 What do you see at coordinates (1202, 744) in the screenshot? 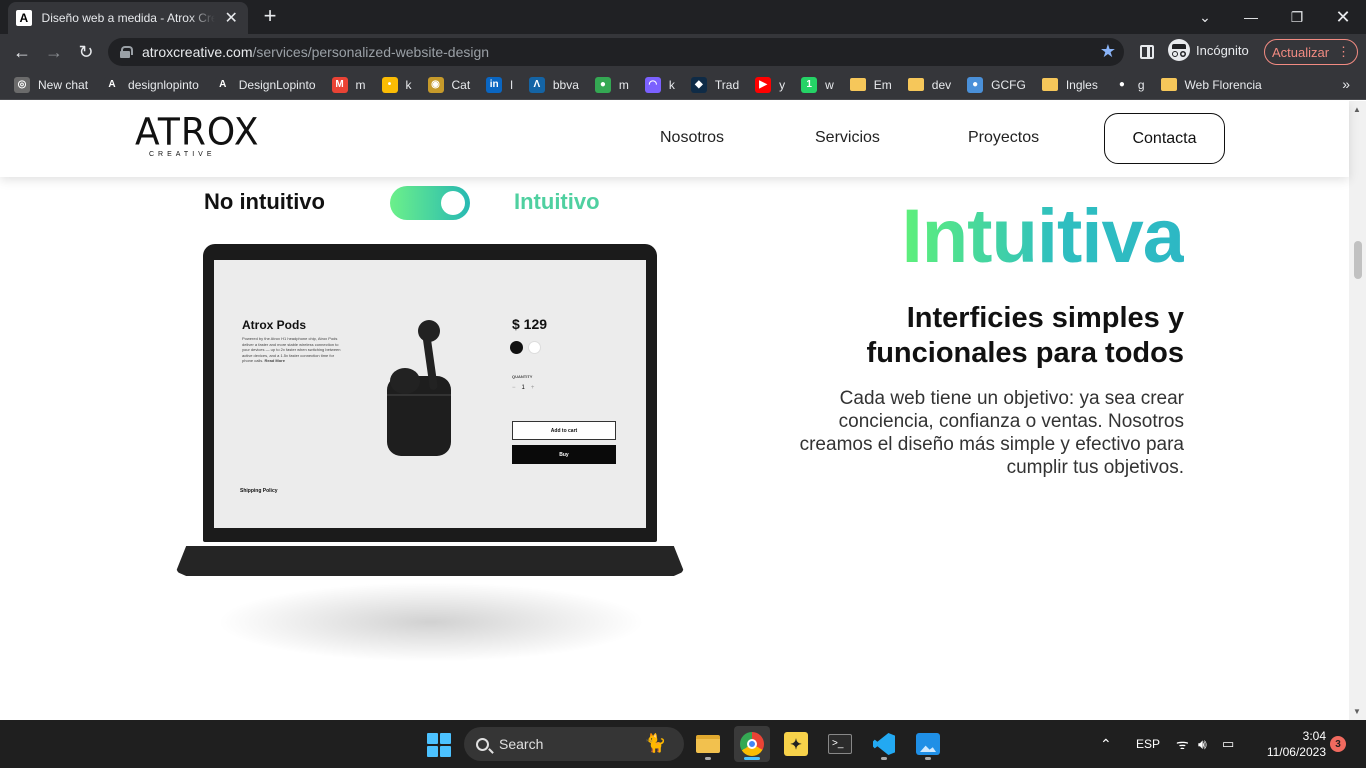
I see `volume-icon: 🔊︎` at bounding box center [1202, 744].